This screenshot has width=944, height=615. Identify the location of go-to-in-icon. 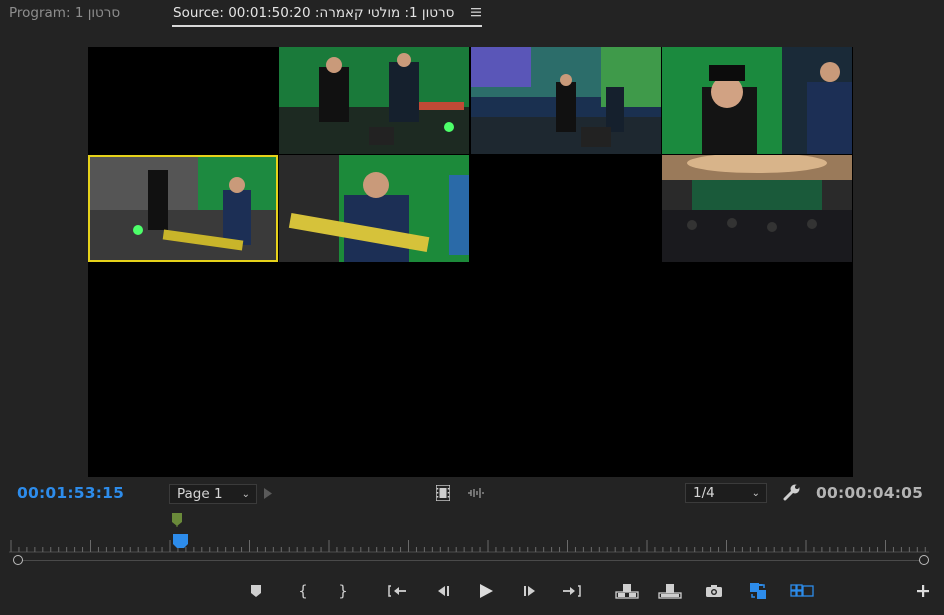
(397, 591).